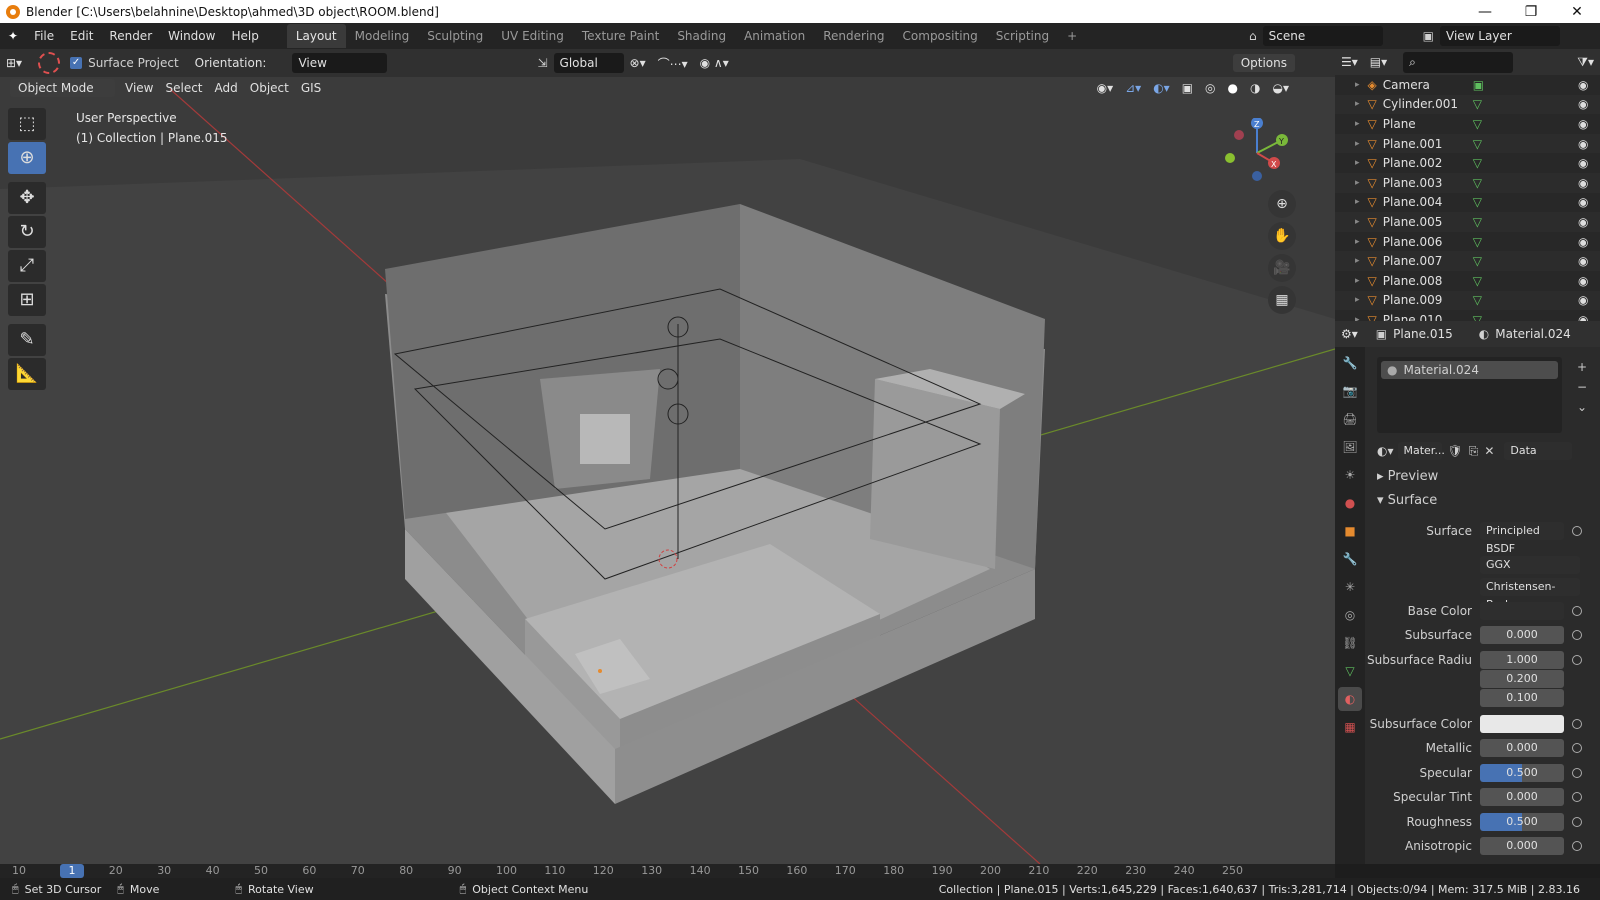 Image resolution: width=1600 pixels, height=900 pixels. What do you see at coordinates (1522, 660) in the screenshot?
I see `shader-input-value: 1.000` at bounding box center [1522, 660].